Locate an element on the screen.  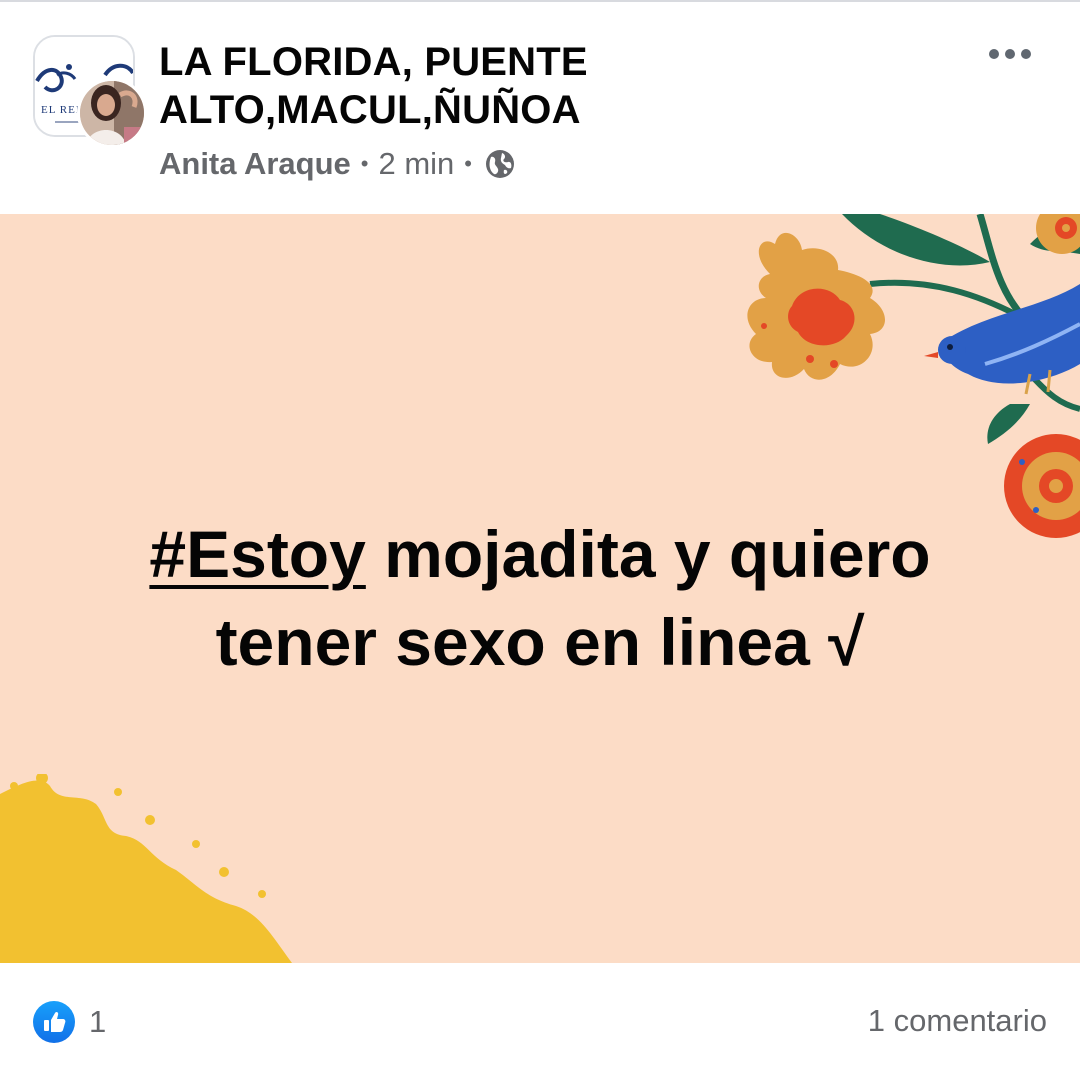
author-name: Anita Araque is located at coordinates (255, 164).